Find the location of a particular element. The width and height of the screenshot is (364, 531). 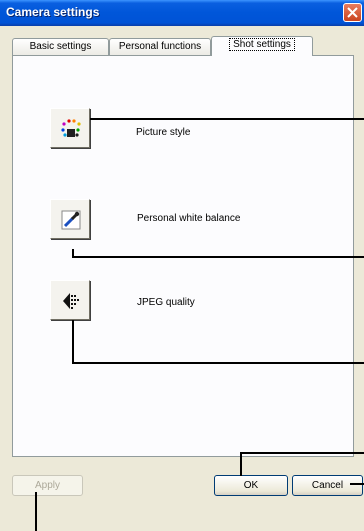

tab-personal-functions: Personal functions is located at coordinates (160, 46).